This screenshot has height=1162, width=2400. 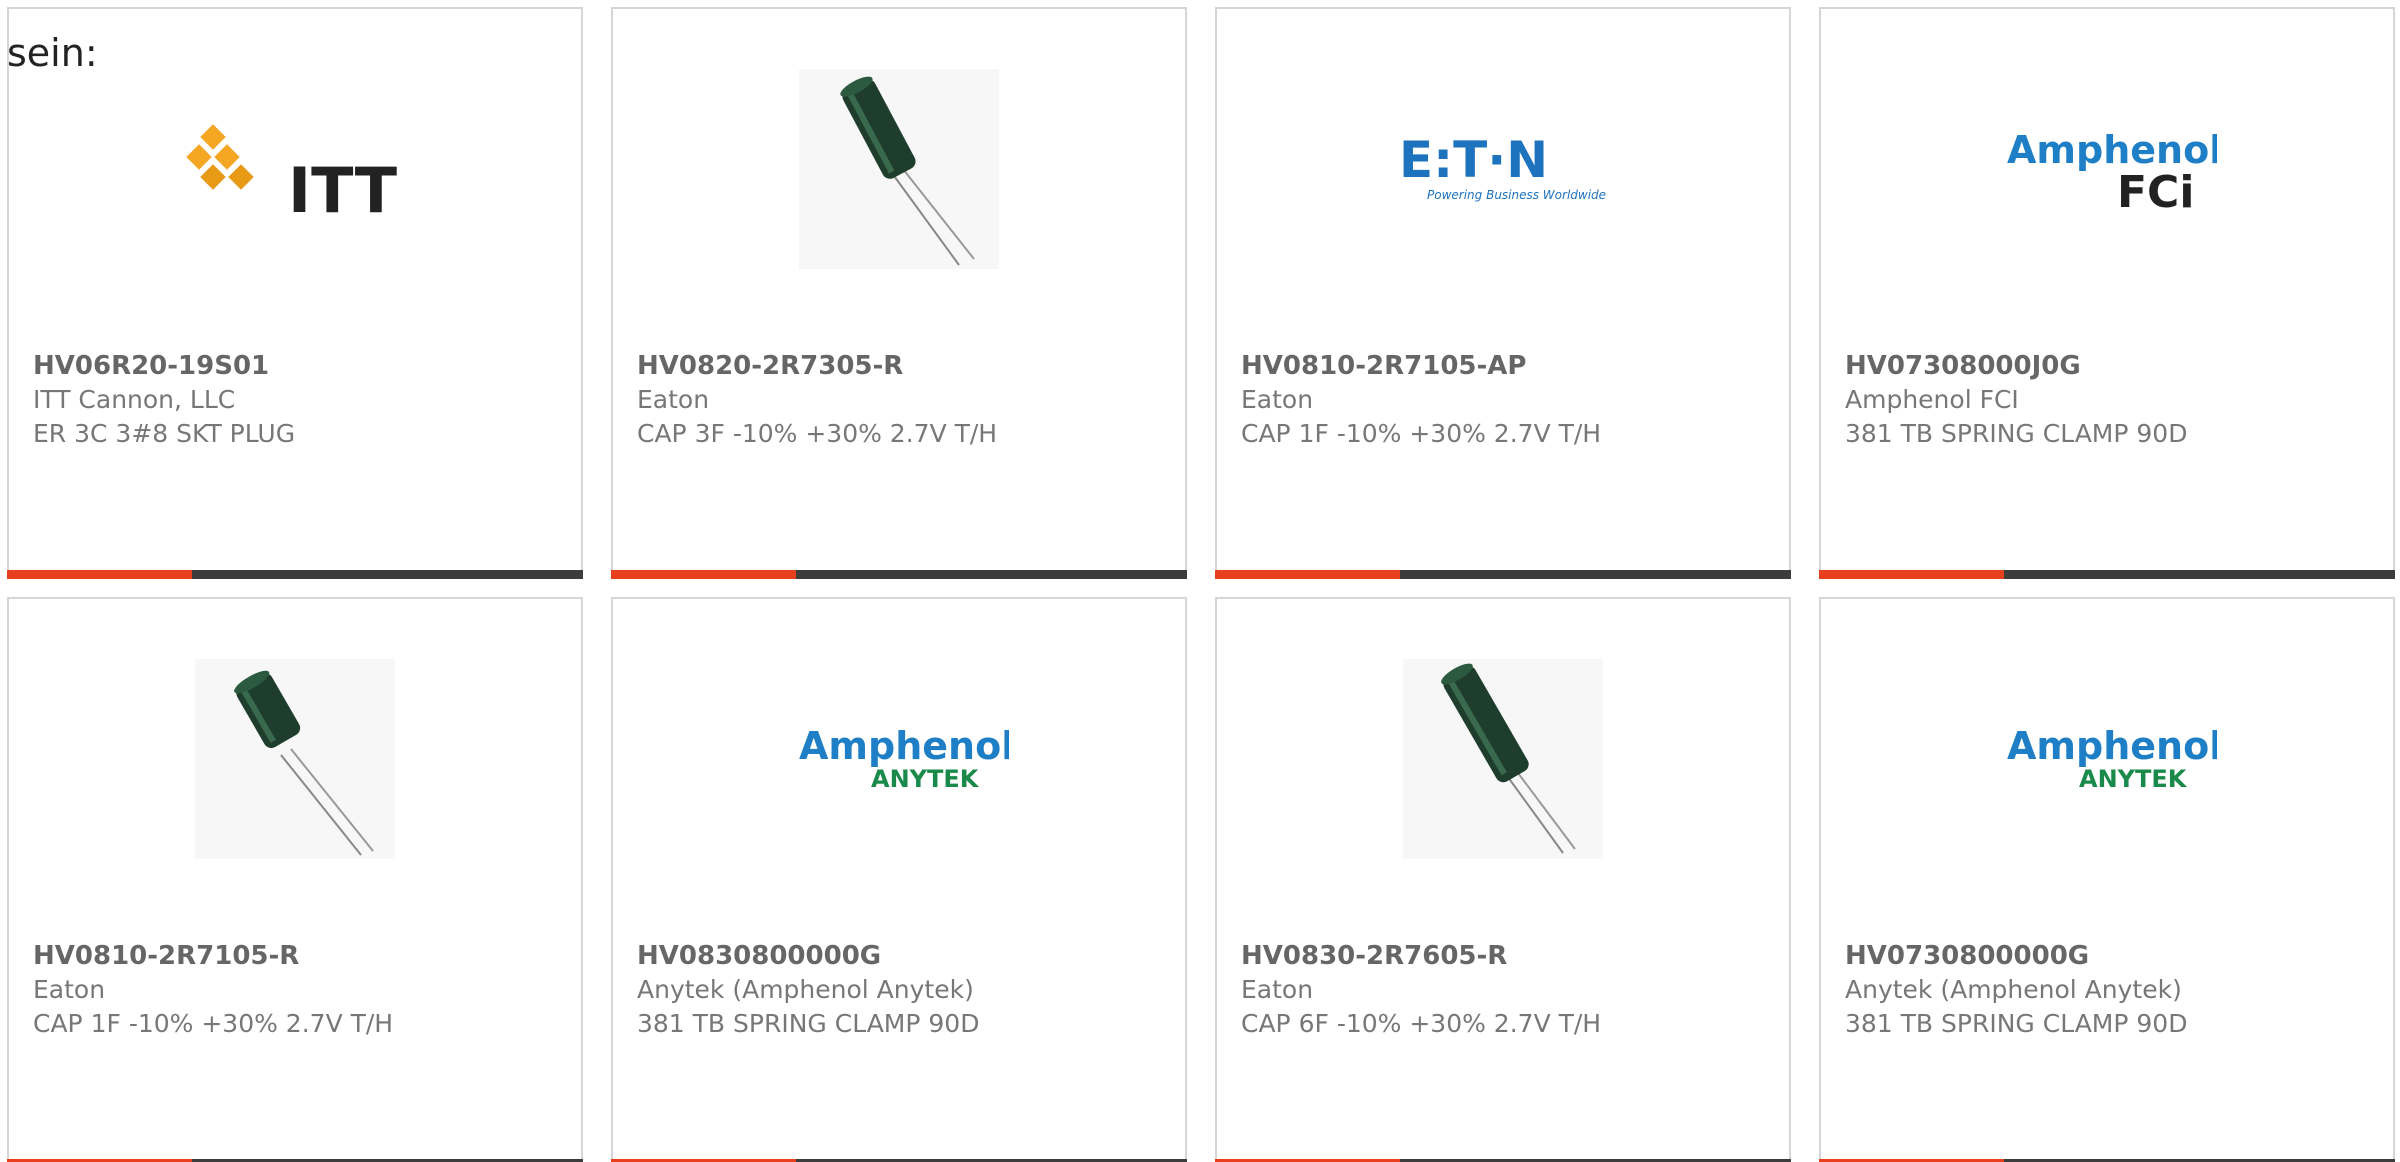 What do you see at coordinates (1473, 160) in the screenshot?
I see `svg-text: E:T·N` at bounding box center [1473, 160].